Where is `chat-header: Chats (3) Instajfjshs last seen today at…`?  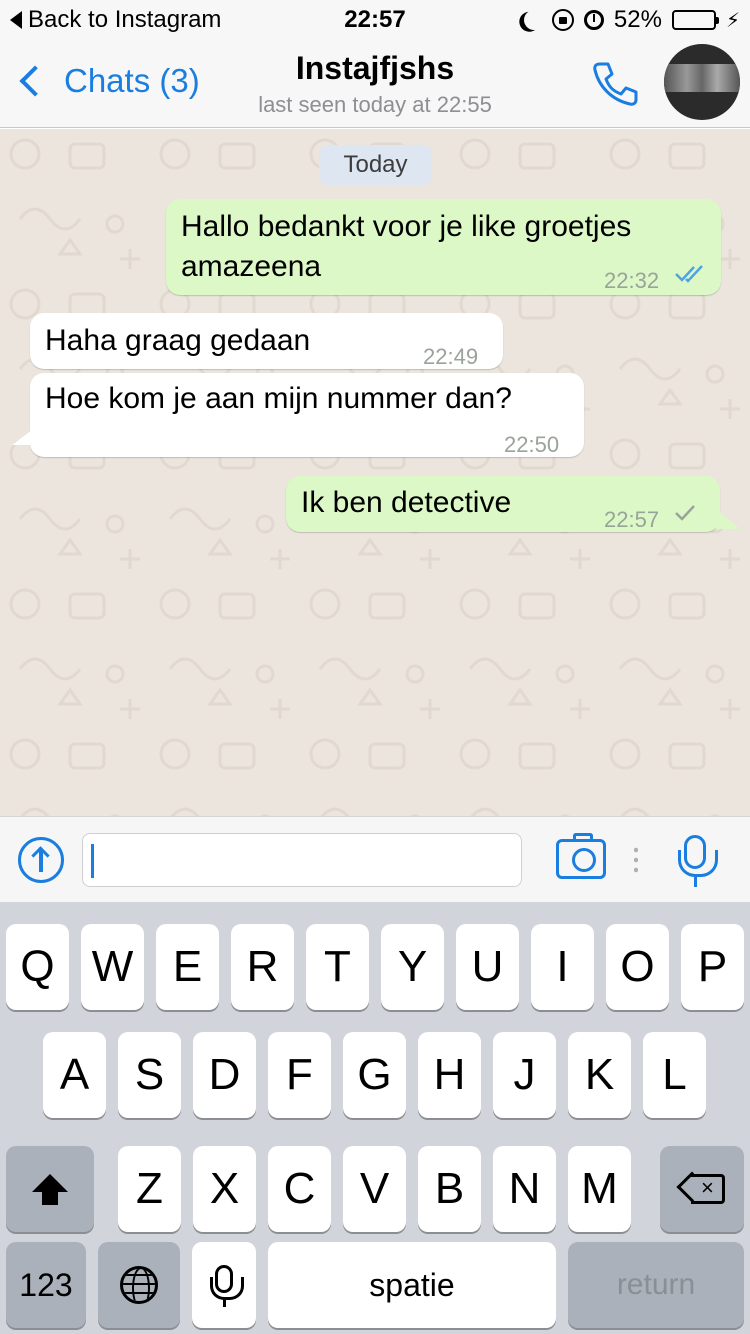 chat-header: Chats (3) Instajfjshs last seen today at… is located at coordinates (375, 84).